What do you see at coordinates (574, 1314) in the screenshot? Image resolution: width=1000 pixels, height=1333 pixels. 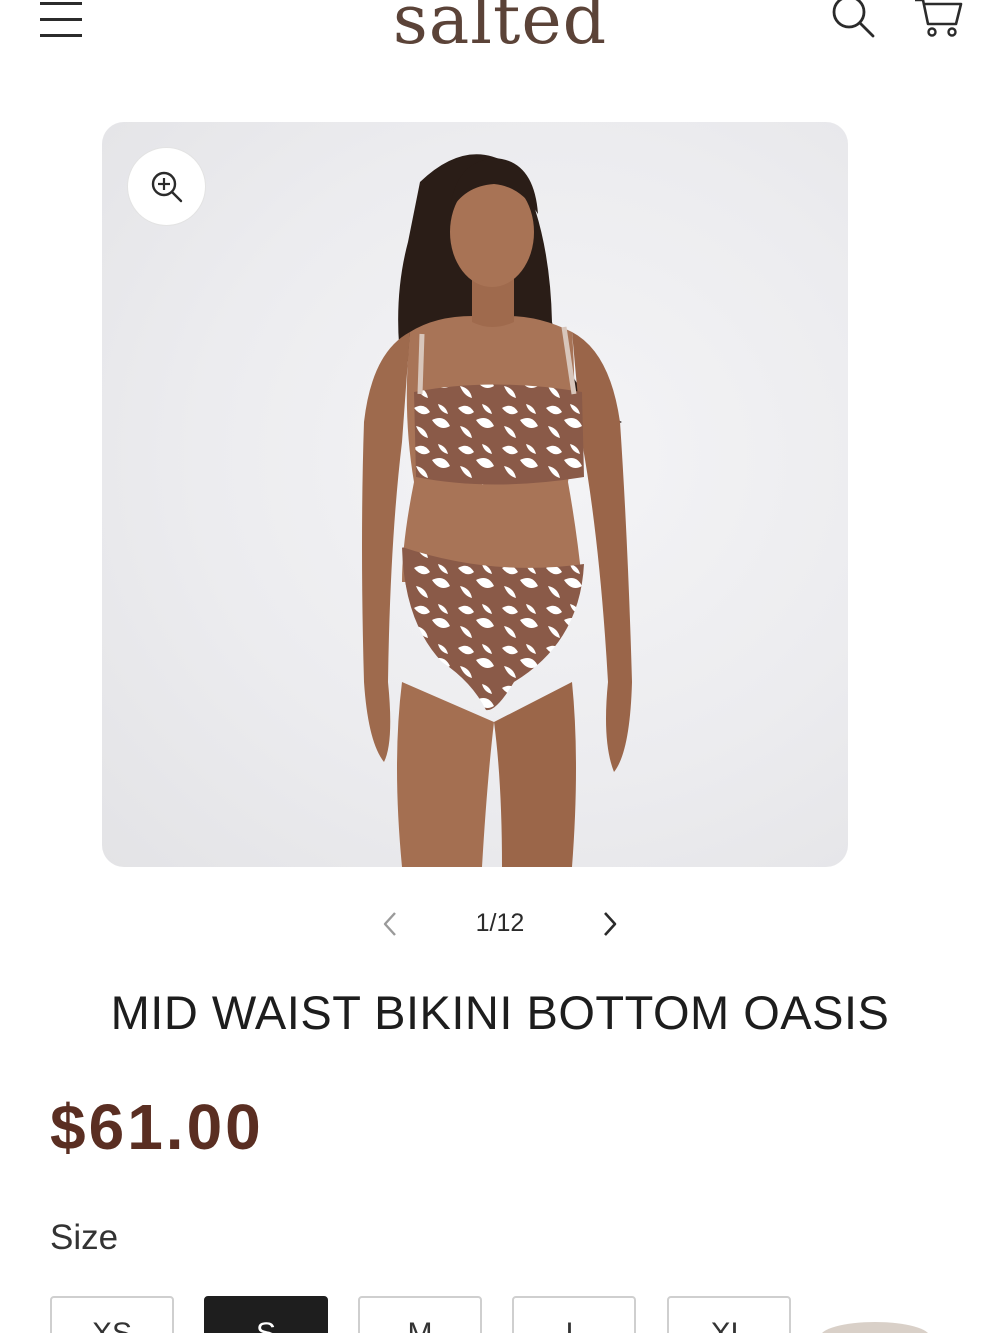 I see `size-option-l: L` at bounding box center [574, 1314].